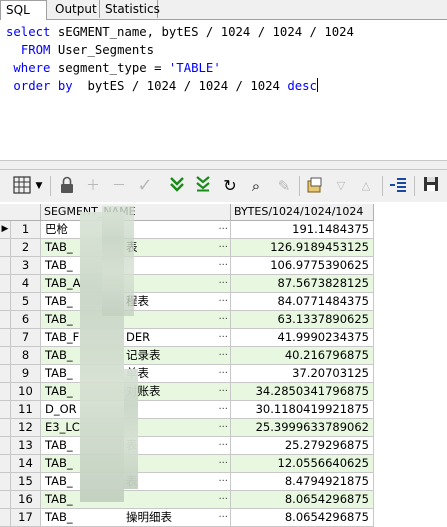 The width and height of the screenshot is (447, 527). I want to click on binoculars-icon: ⌕, so click(256, 186).